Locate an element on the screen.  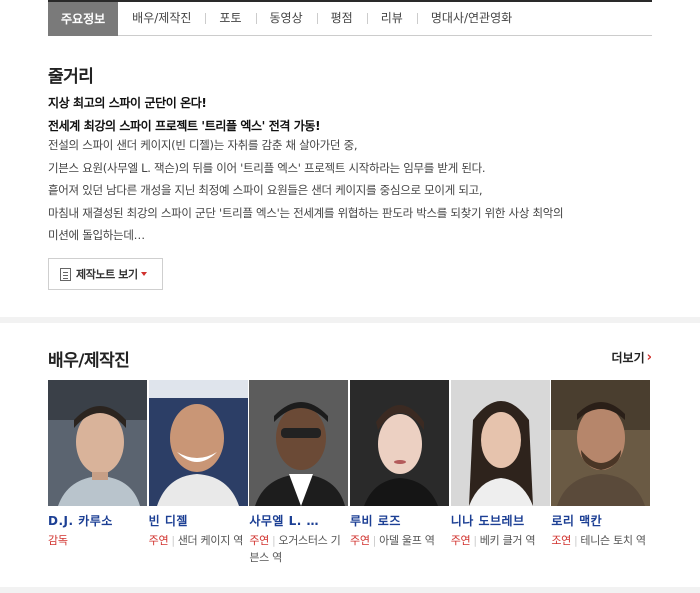
cast-name: 니나 도브레브 is located at coordinates (501, 520).